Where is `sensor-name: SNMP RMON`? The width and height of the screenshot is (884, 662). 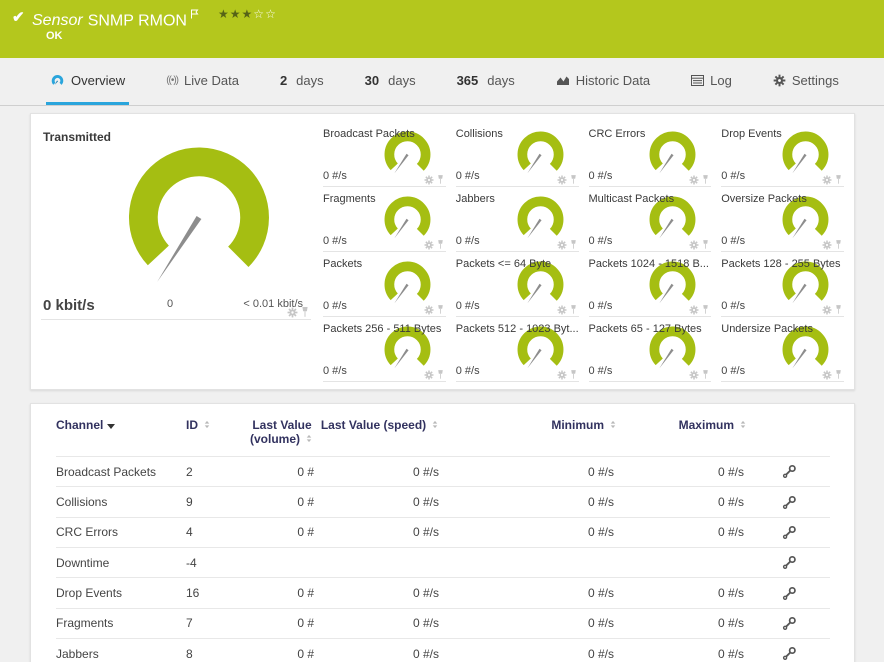
sensor-name: SNMP RMON is located at coordinates (137, 21).